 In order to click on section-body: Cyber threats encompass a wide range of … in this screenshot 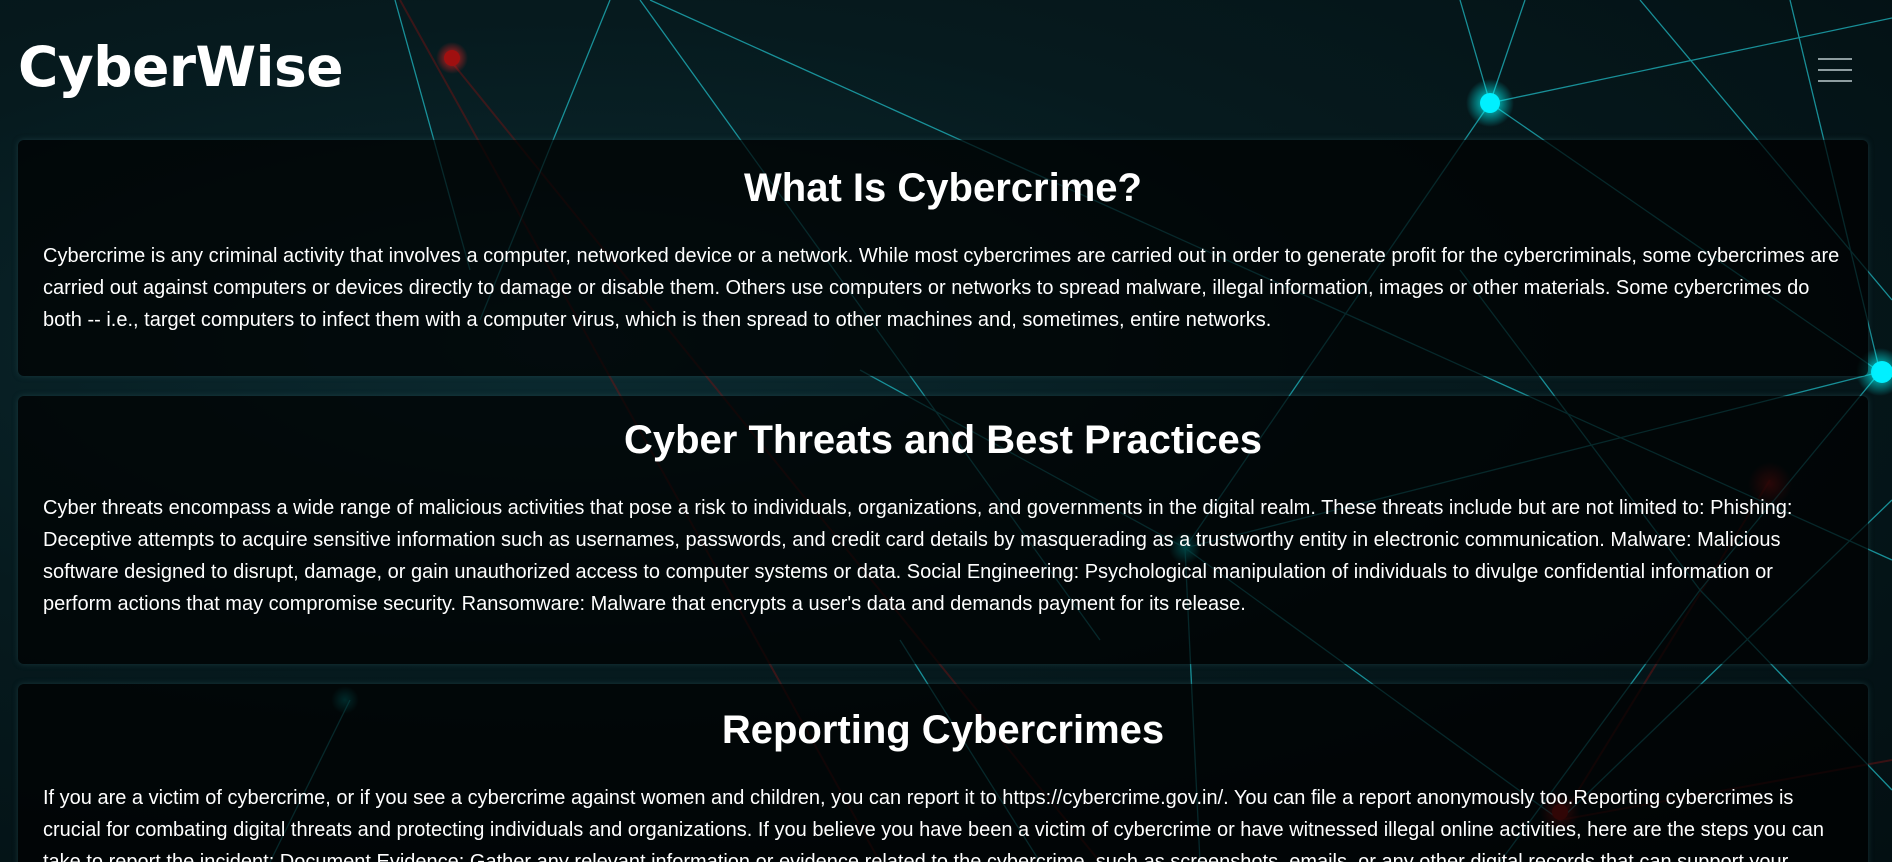, I will do `click(918, 556)`.